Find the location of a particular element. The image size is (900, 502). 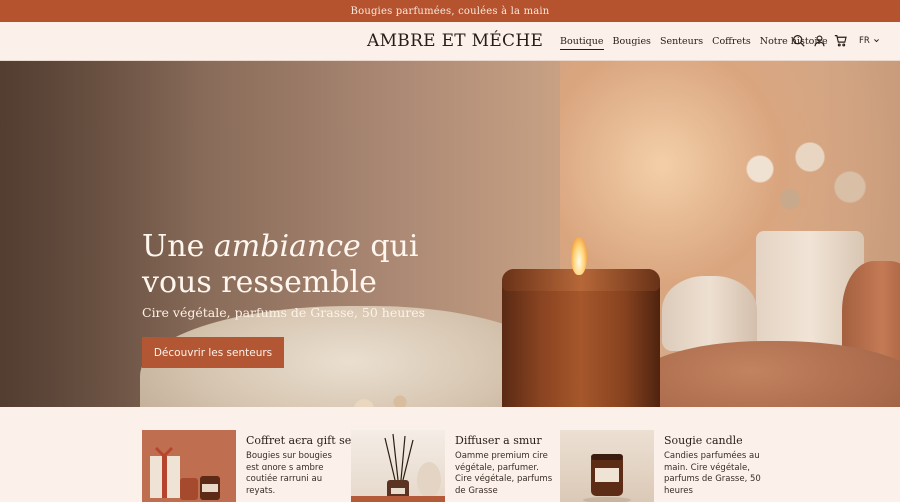

product-title: Coffret aєrа gift set is located at coordinates (301, 440).